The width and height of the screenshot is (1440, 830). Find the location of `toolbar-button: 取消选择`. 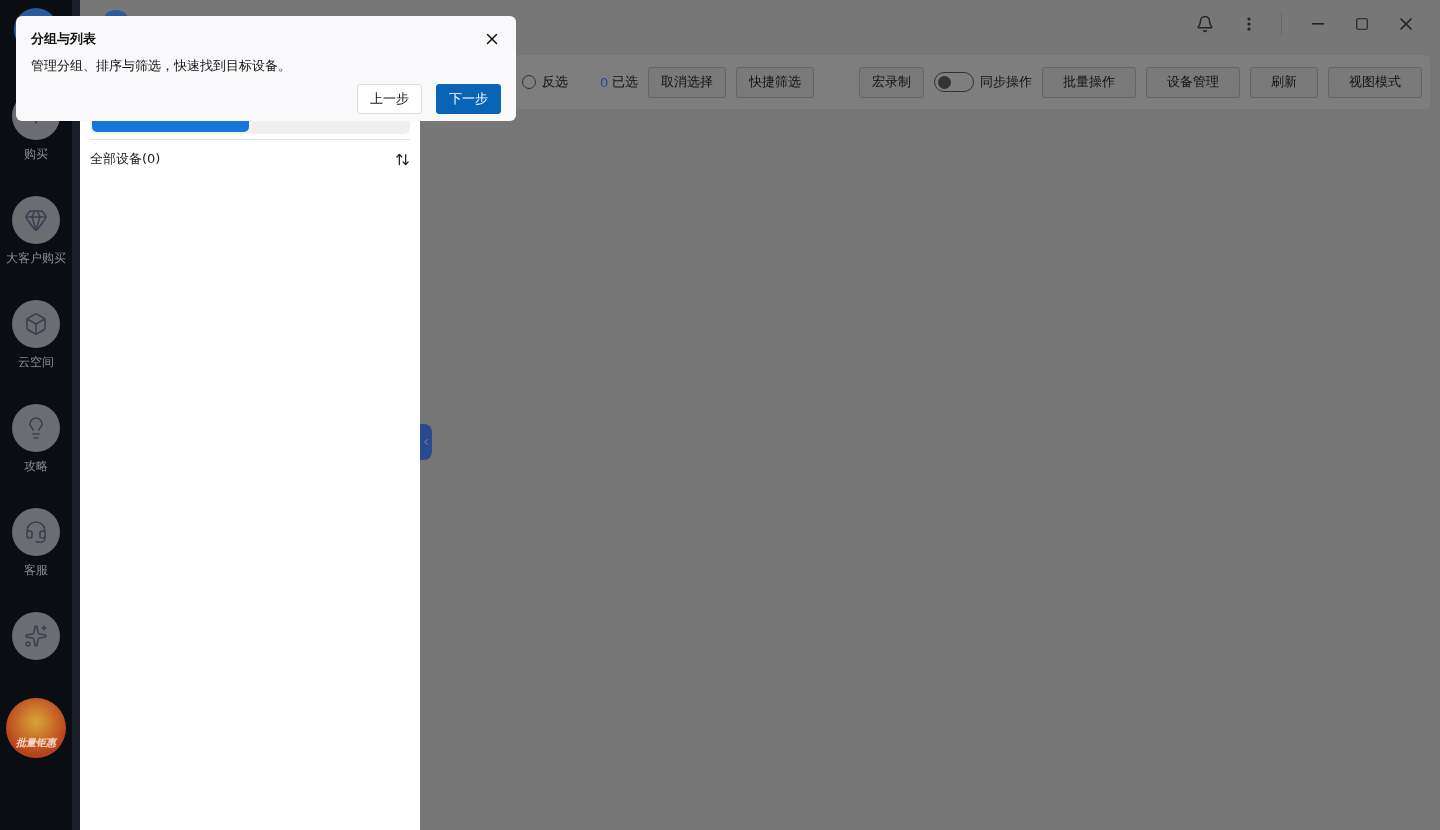

toolbar-button: 取消选择 is located at coordinates (687, 82).